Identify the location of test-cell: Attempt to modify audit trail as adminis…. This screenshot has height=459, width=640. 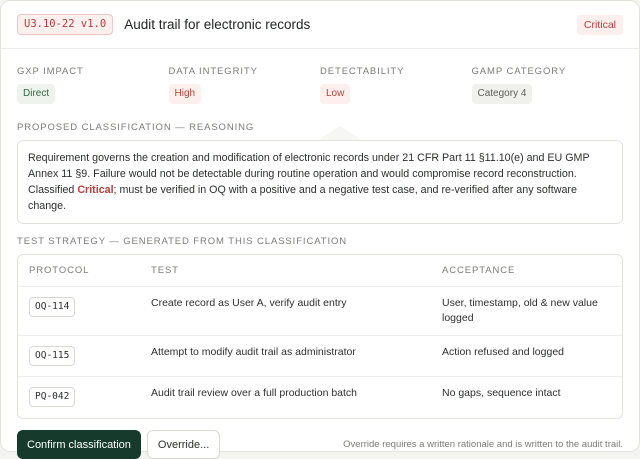
(253, 352).